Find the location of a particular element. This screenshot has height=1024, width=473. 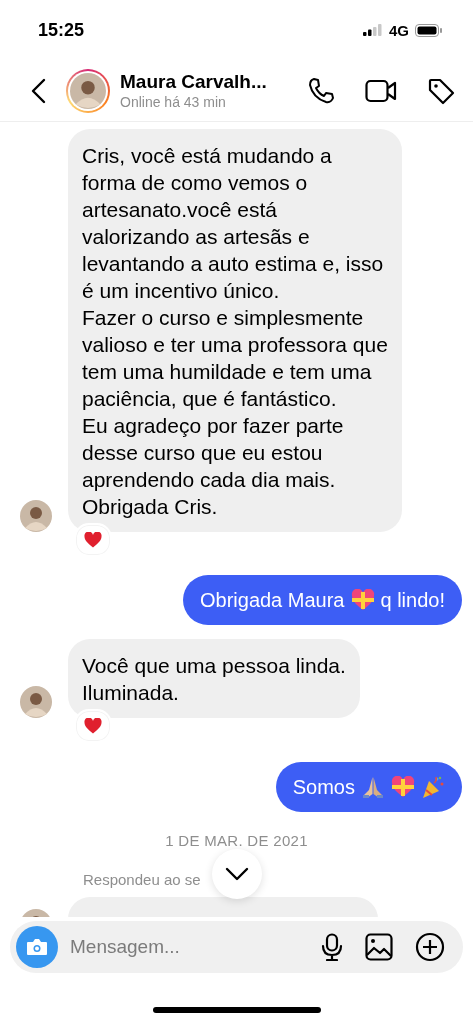

presence-status: Online há 43 min is located at coordinates (173, 102).